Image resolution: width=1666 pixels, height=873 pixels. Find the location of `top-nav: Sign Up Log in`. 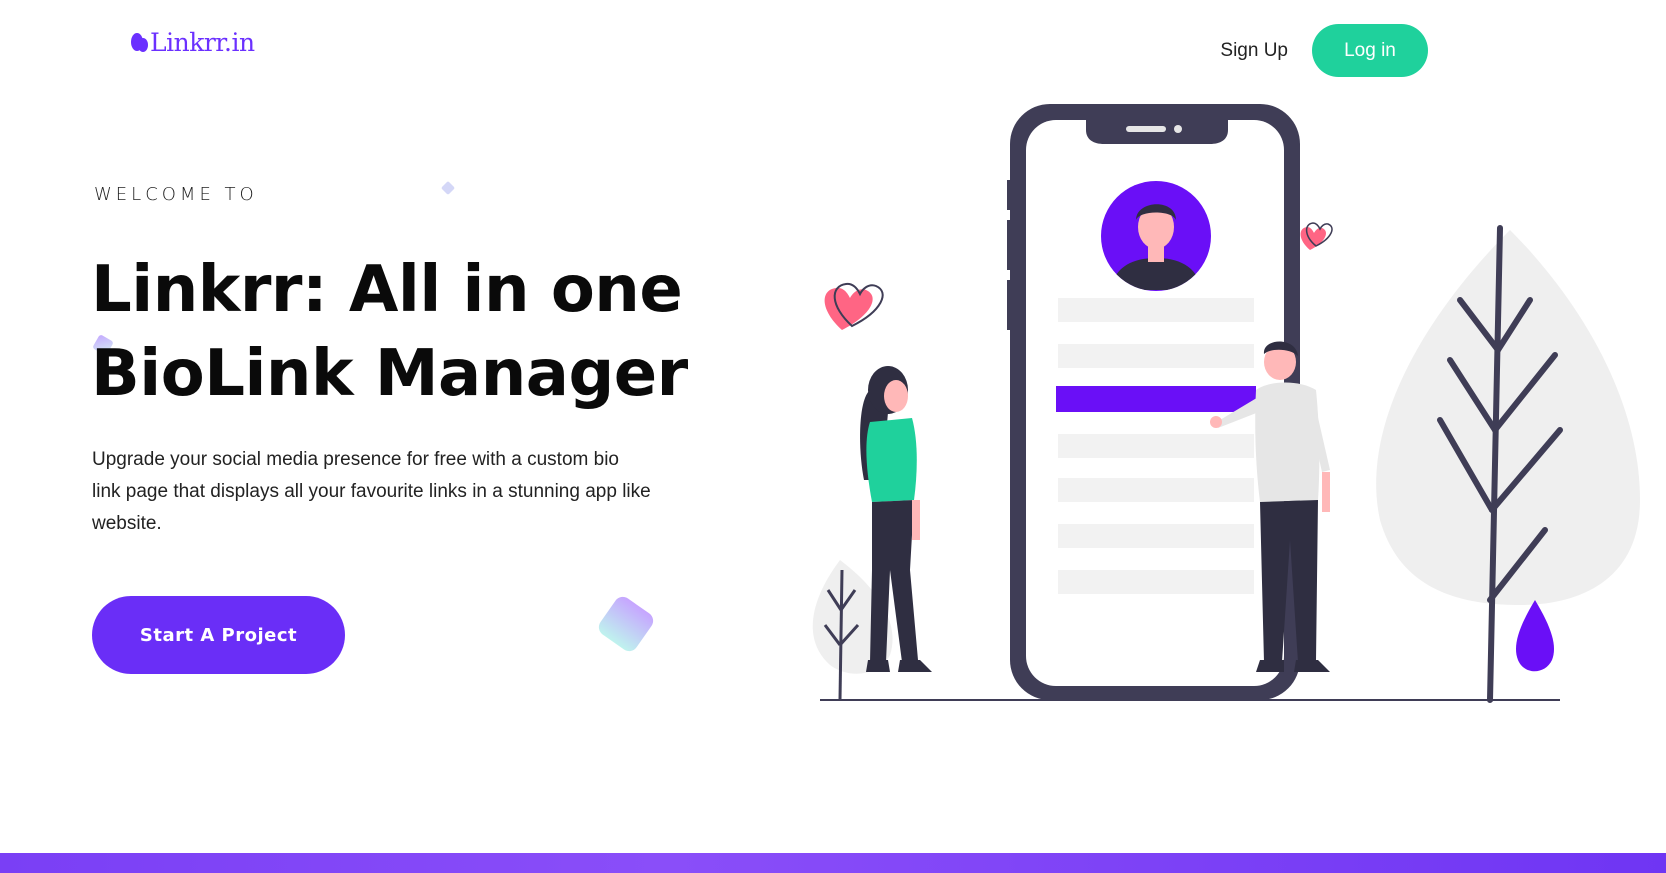

top-nav: Sign Up Log in is located at coordinates (1324, 50).